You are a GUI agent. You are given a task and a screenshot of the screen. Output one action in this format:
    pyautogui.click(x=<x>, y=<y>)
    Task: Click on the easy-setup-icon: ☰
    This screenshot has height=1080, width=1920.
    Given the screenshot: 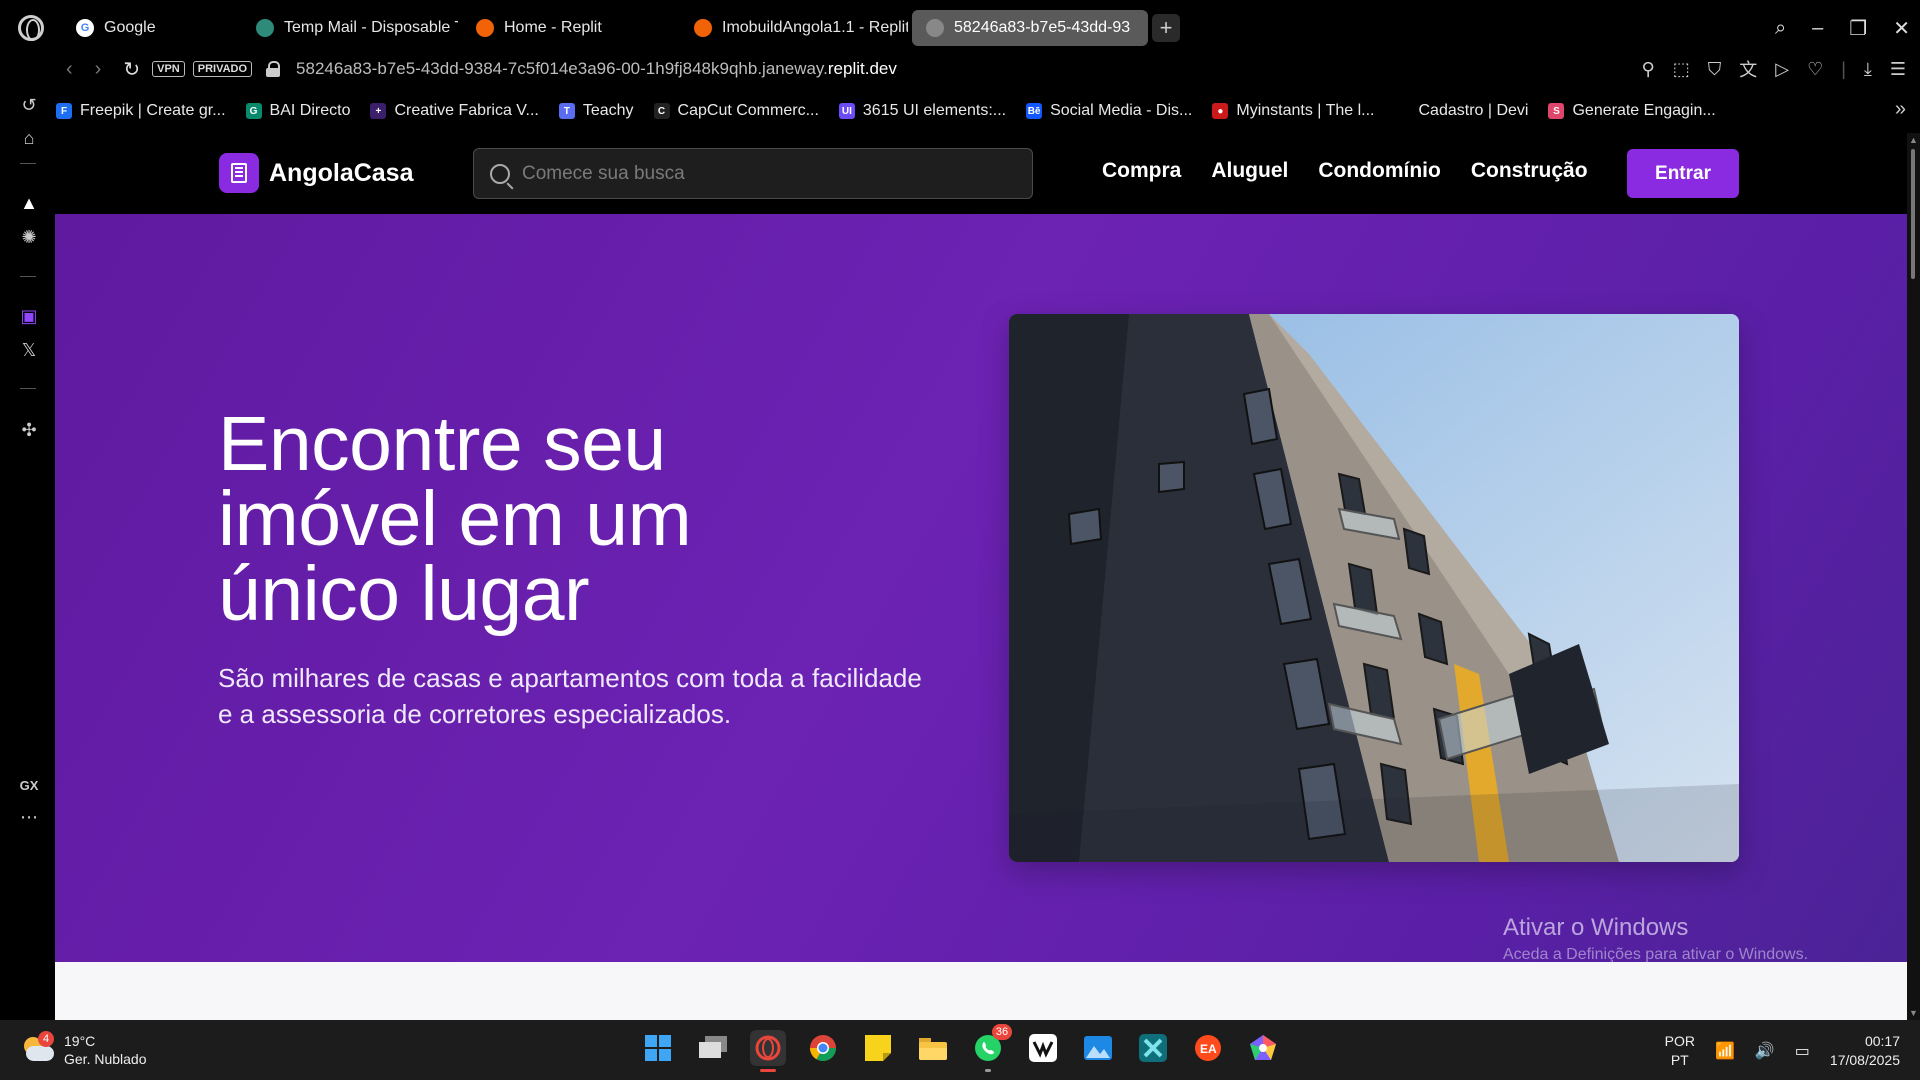 What is the action you would take?
    pyautogui.click(x=1898, y=69)
    